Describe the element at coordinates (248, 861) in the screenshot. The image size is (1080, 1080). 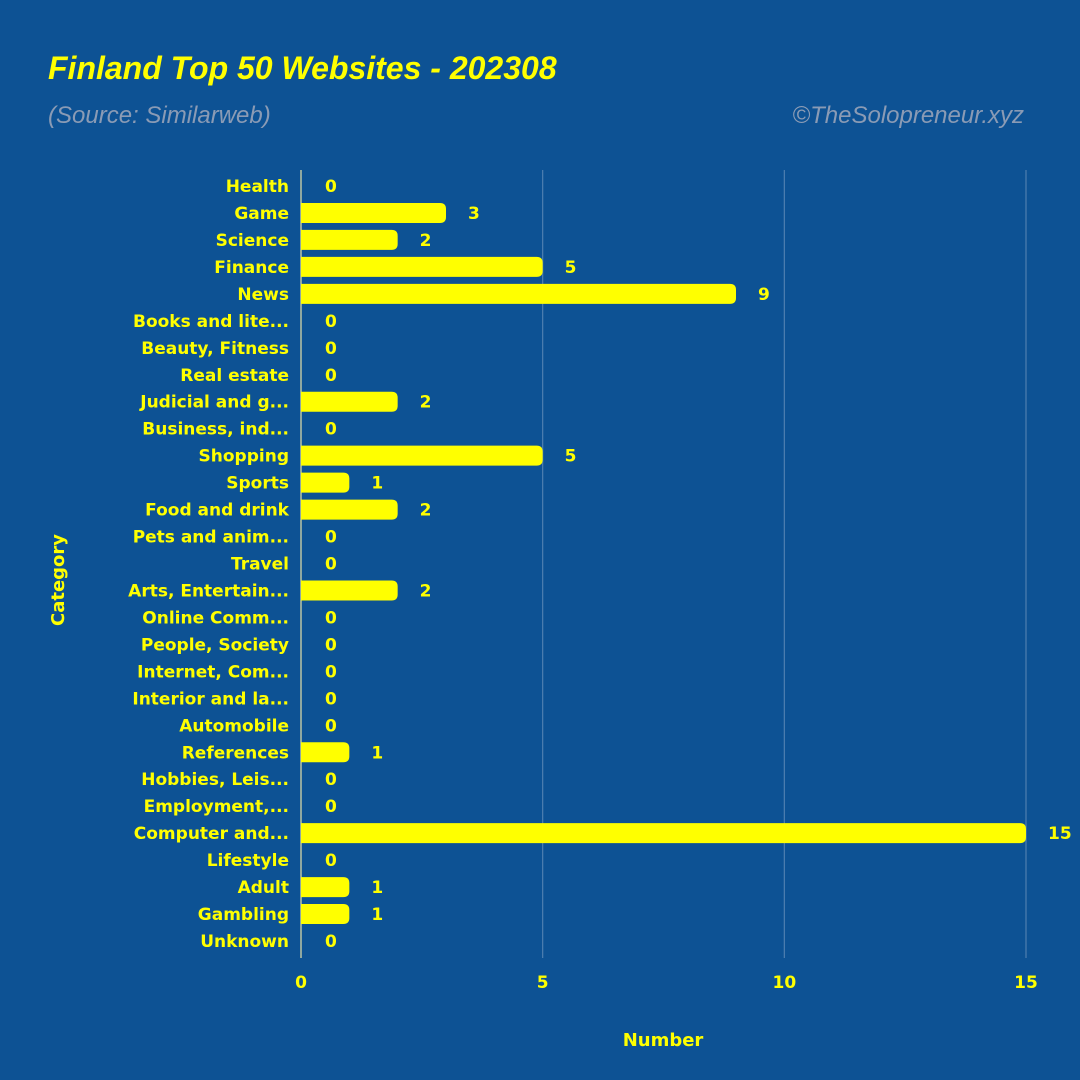
I see `y-tick-label: Lifestyle` at that location.